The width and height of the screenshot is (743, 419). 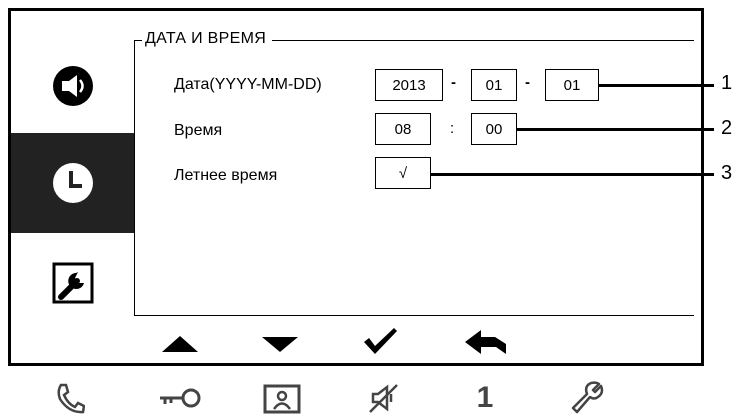 I want to click on unlock-button, so click(x=180, y=398).